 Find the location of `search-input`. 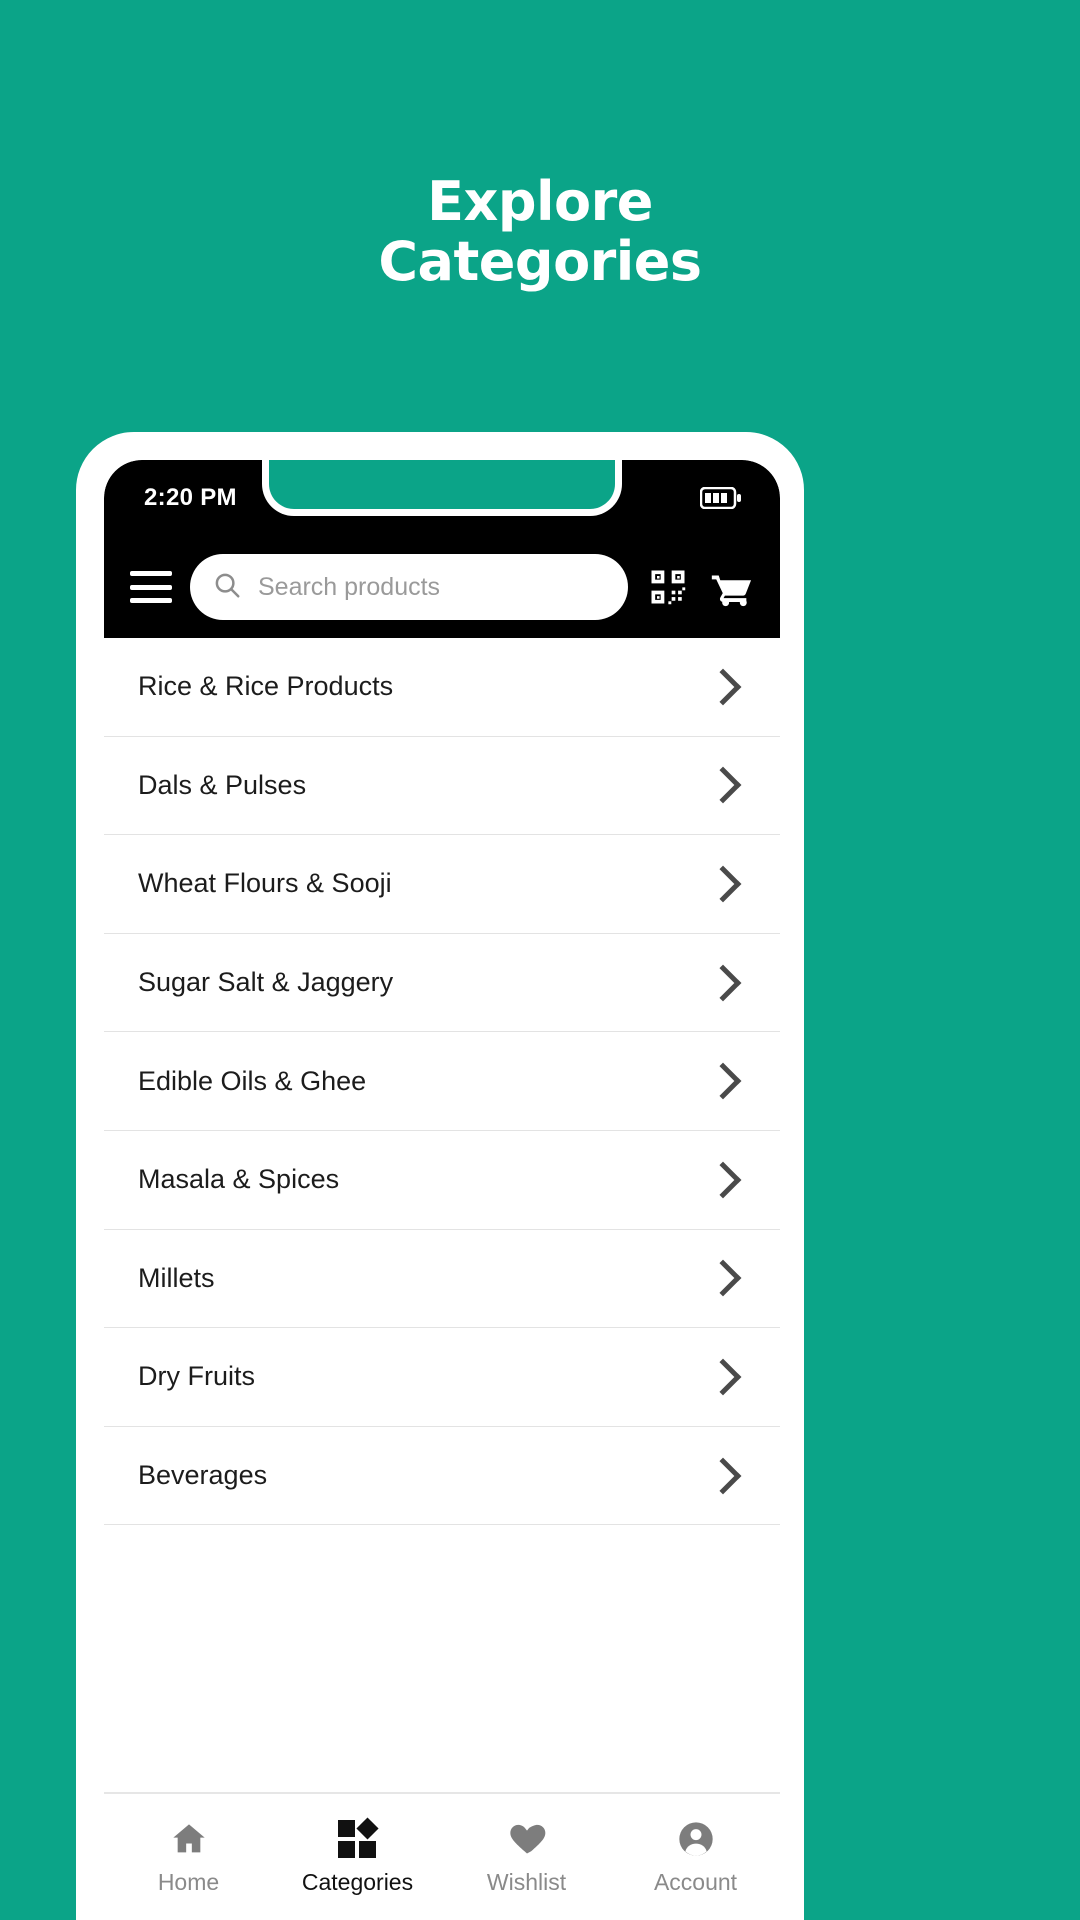

search-input is located at coordinates (432, 587).